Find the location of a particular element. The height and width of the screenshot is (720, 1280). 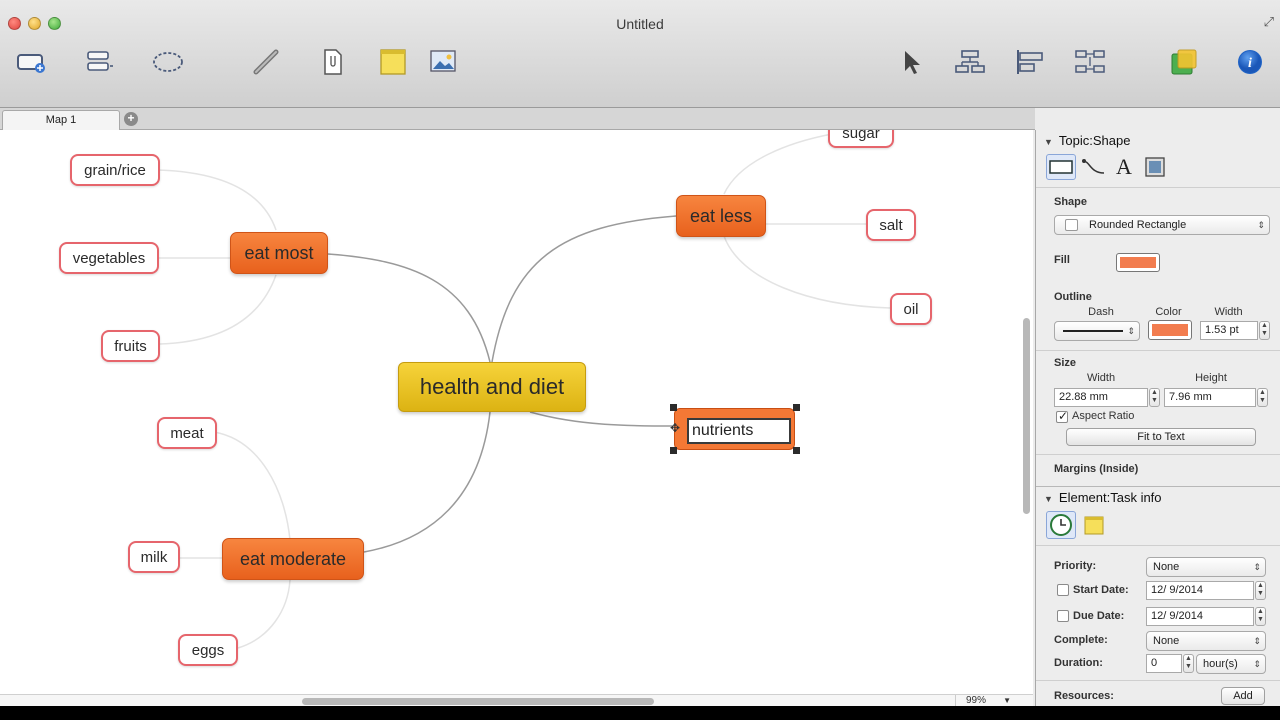

link-central-eat-most is located at coordinates (409, 308).